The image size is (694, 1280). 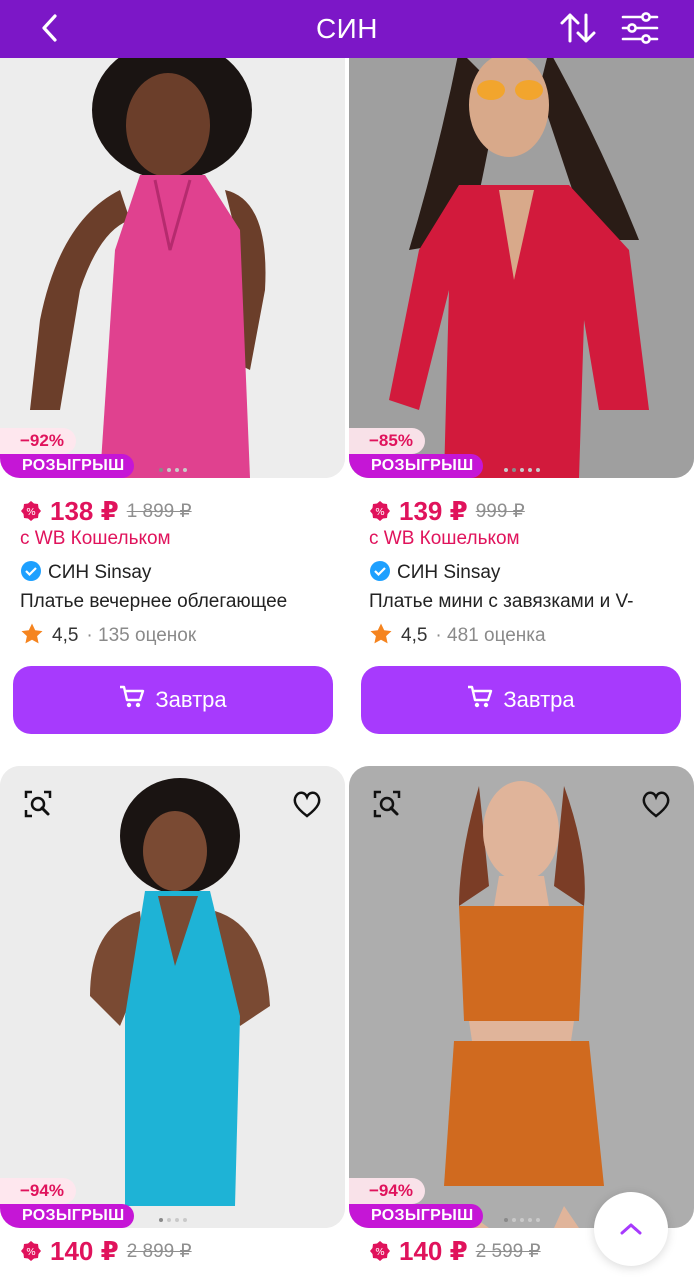 I want to click on top-bar: СИН, so click(x=347, y=29).